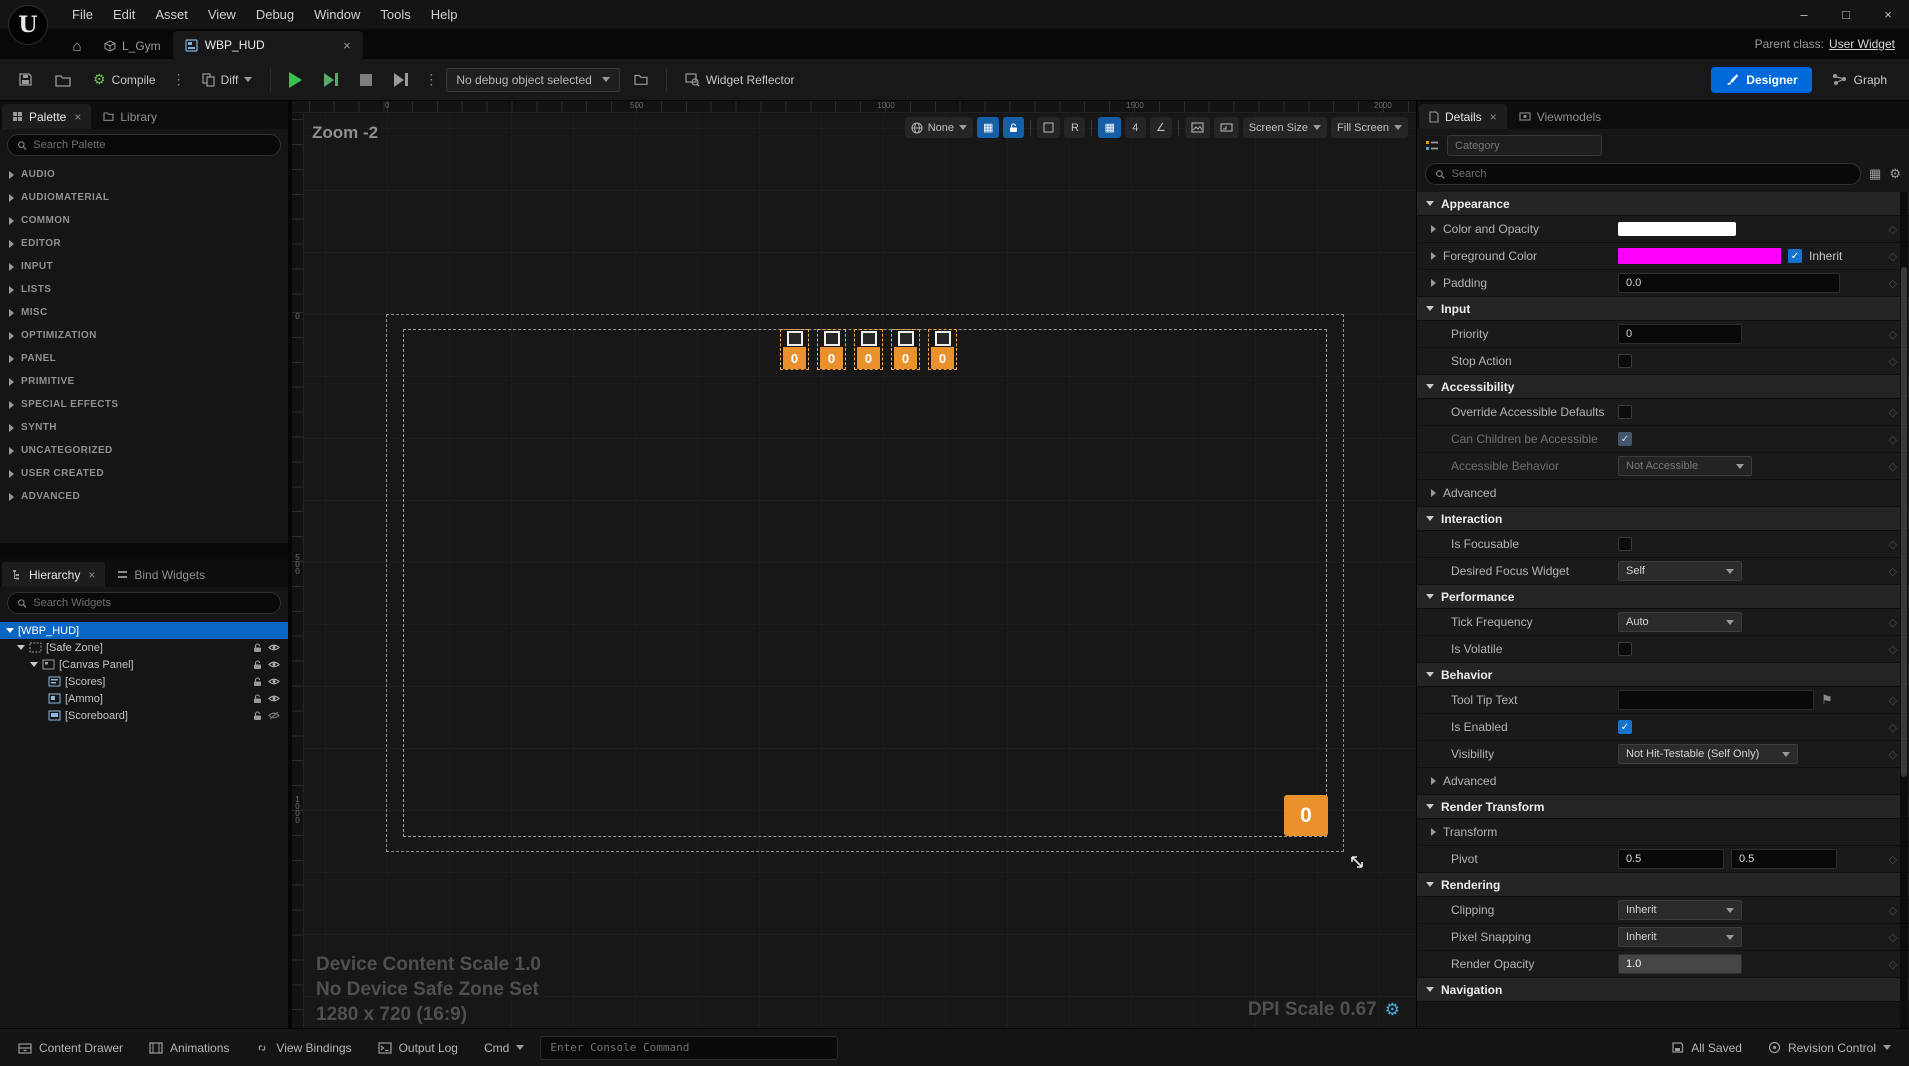 The width and height of the screenshot is (1909, 1066). I want to click on widget-reflector-button: Widget Reflector, so click(740, 80).